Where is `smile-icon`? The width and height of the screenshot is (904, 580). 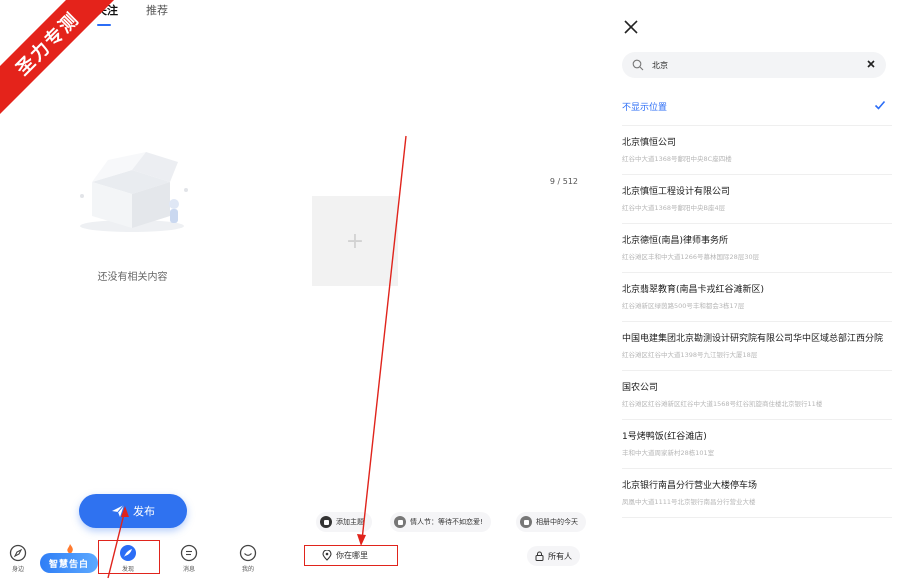
smile-icon is located at coordinates (248, 553).